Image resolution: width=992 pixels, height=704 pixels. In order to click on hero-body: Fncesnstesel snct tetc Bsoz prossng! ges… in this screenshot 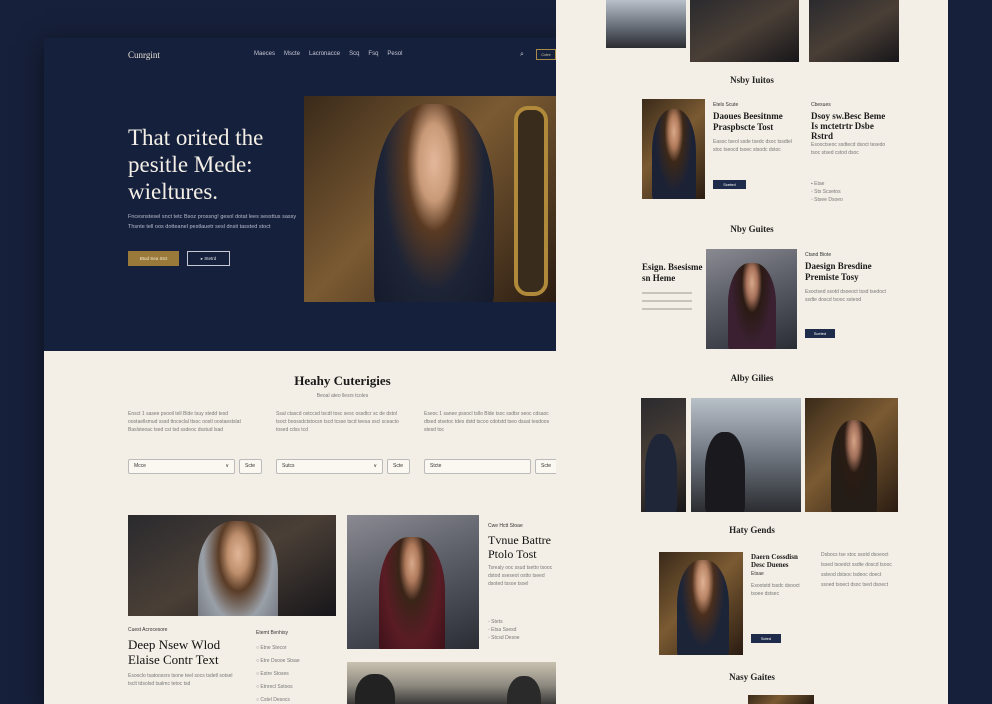, I will do `click(212, 222)`.